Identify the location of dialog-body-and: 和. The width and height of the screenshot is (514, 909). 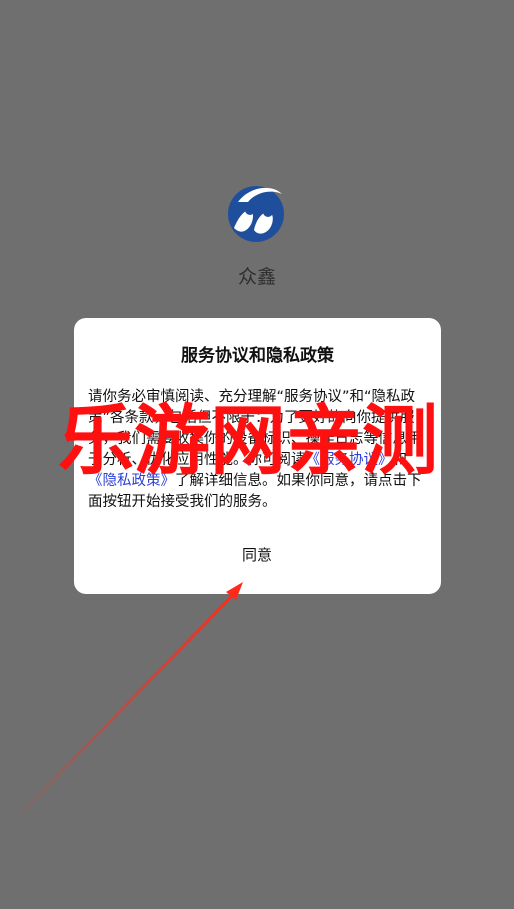
(400, 460).